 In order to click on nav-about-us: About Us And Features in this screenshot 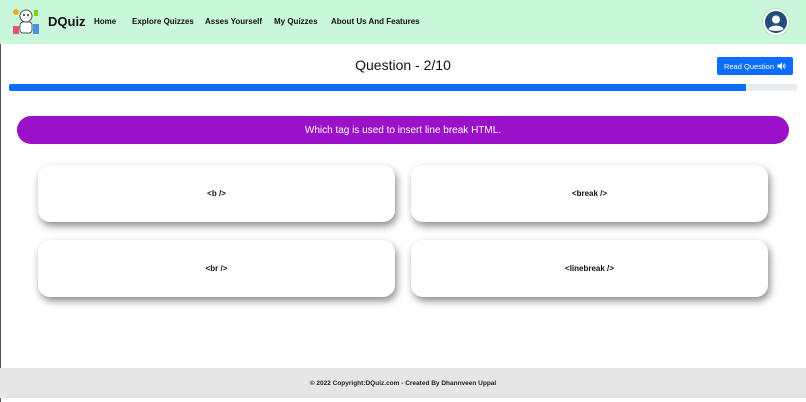, I will do `click(375, 21)`.